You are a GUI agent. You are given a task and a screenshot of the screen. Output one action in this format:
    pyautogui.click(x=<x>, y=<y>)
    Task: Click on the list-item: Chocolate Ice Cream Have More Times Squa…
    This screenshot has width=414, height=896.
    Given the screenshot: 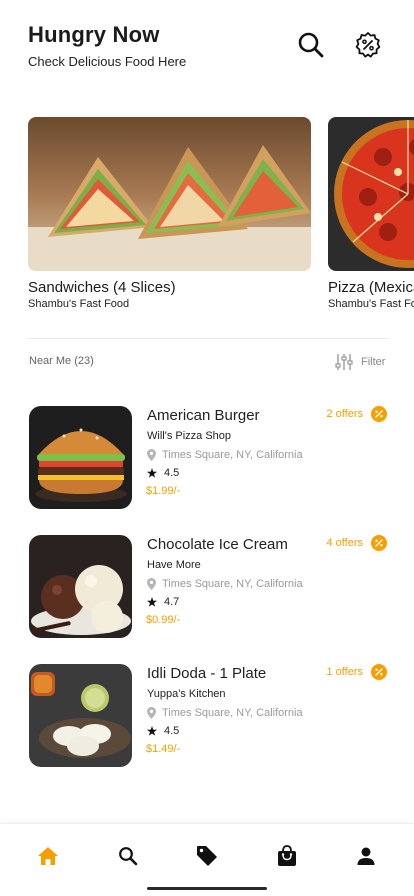 What is the action you would take?
    pyautogui.click(x=209, y=587)
    